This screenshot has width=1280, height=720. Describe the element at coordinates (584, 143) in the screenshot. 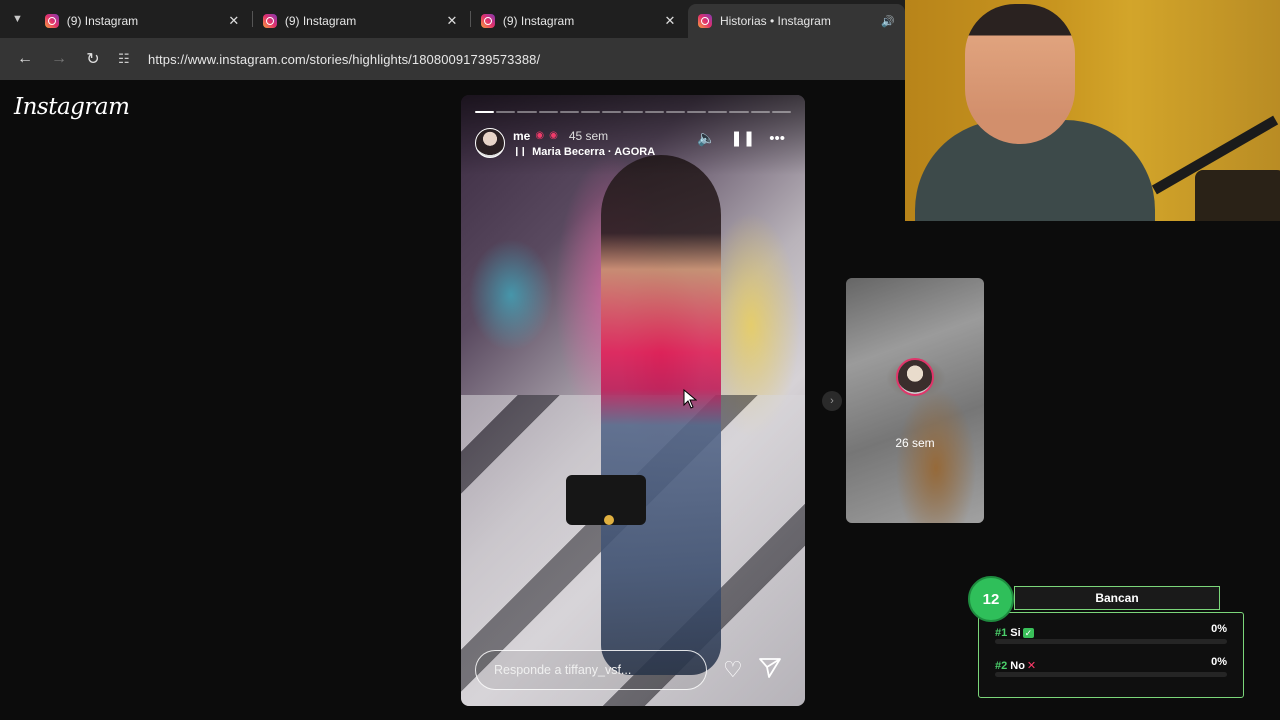

I see `story-header-text: me ◉ ◉ 45 sem ❙❙ Maria Becerra · AGORA` at that location.